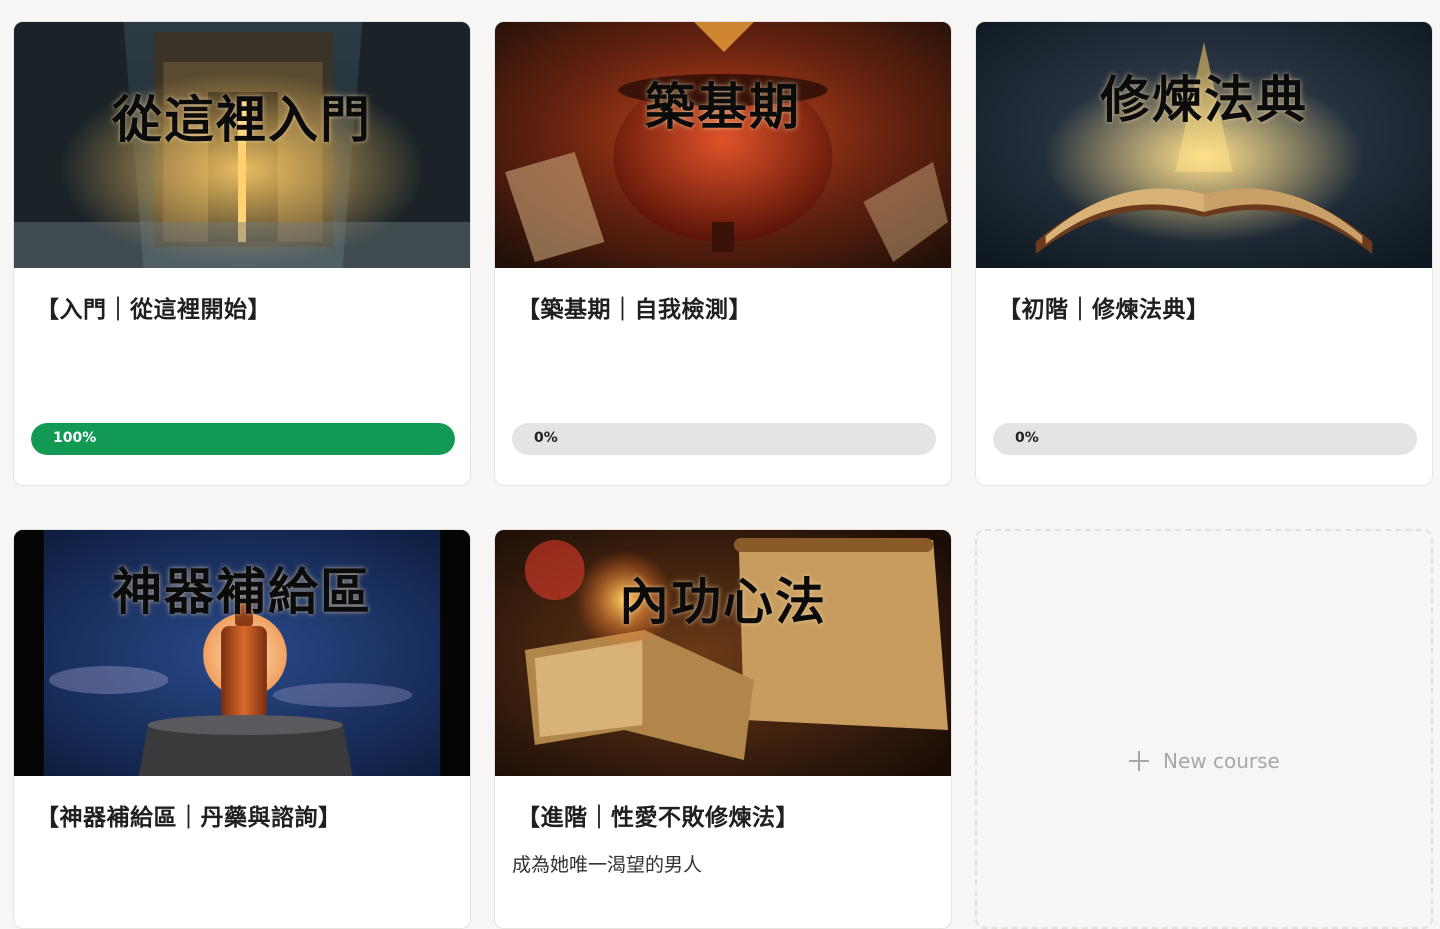  I want to click on course-card-artifact-supply: 神器補給區 【神器補給區｜丹藥與諮詢】, so click(242, 729).